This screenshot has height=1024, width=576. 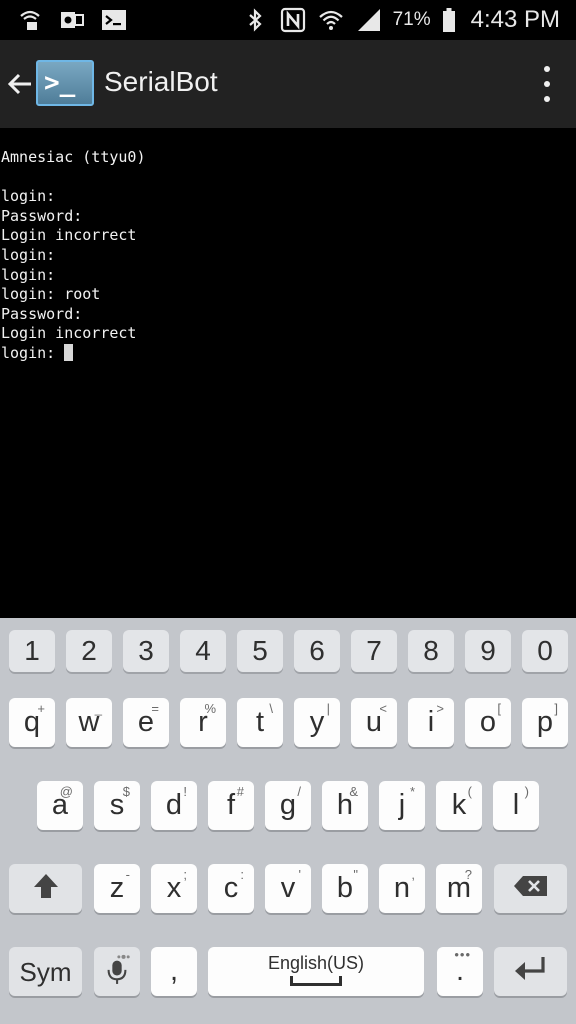 I want to click on key-label: b, so click(x=345, y=888).